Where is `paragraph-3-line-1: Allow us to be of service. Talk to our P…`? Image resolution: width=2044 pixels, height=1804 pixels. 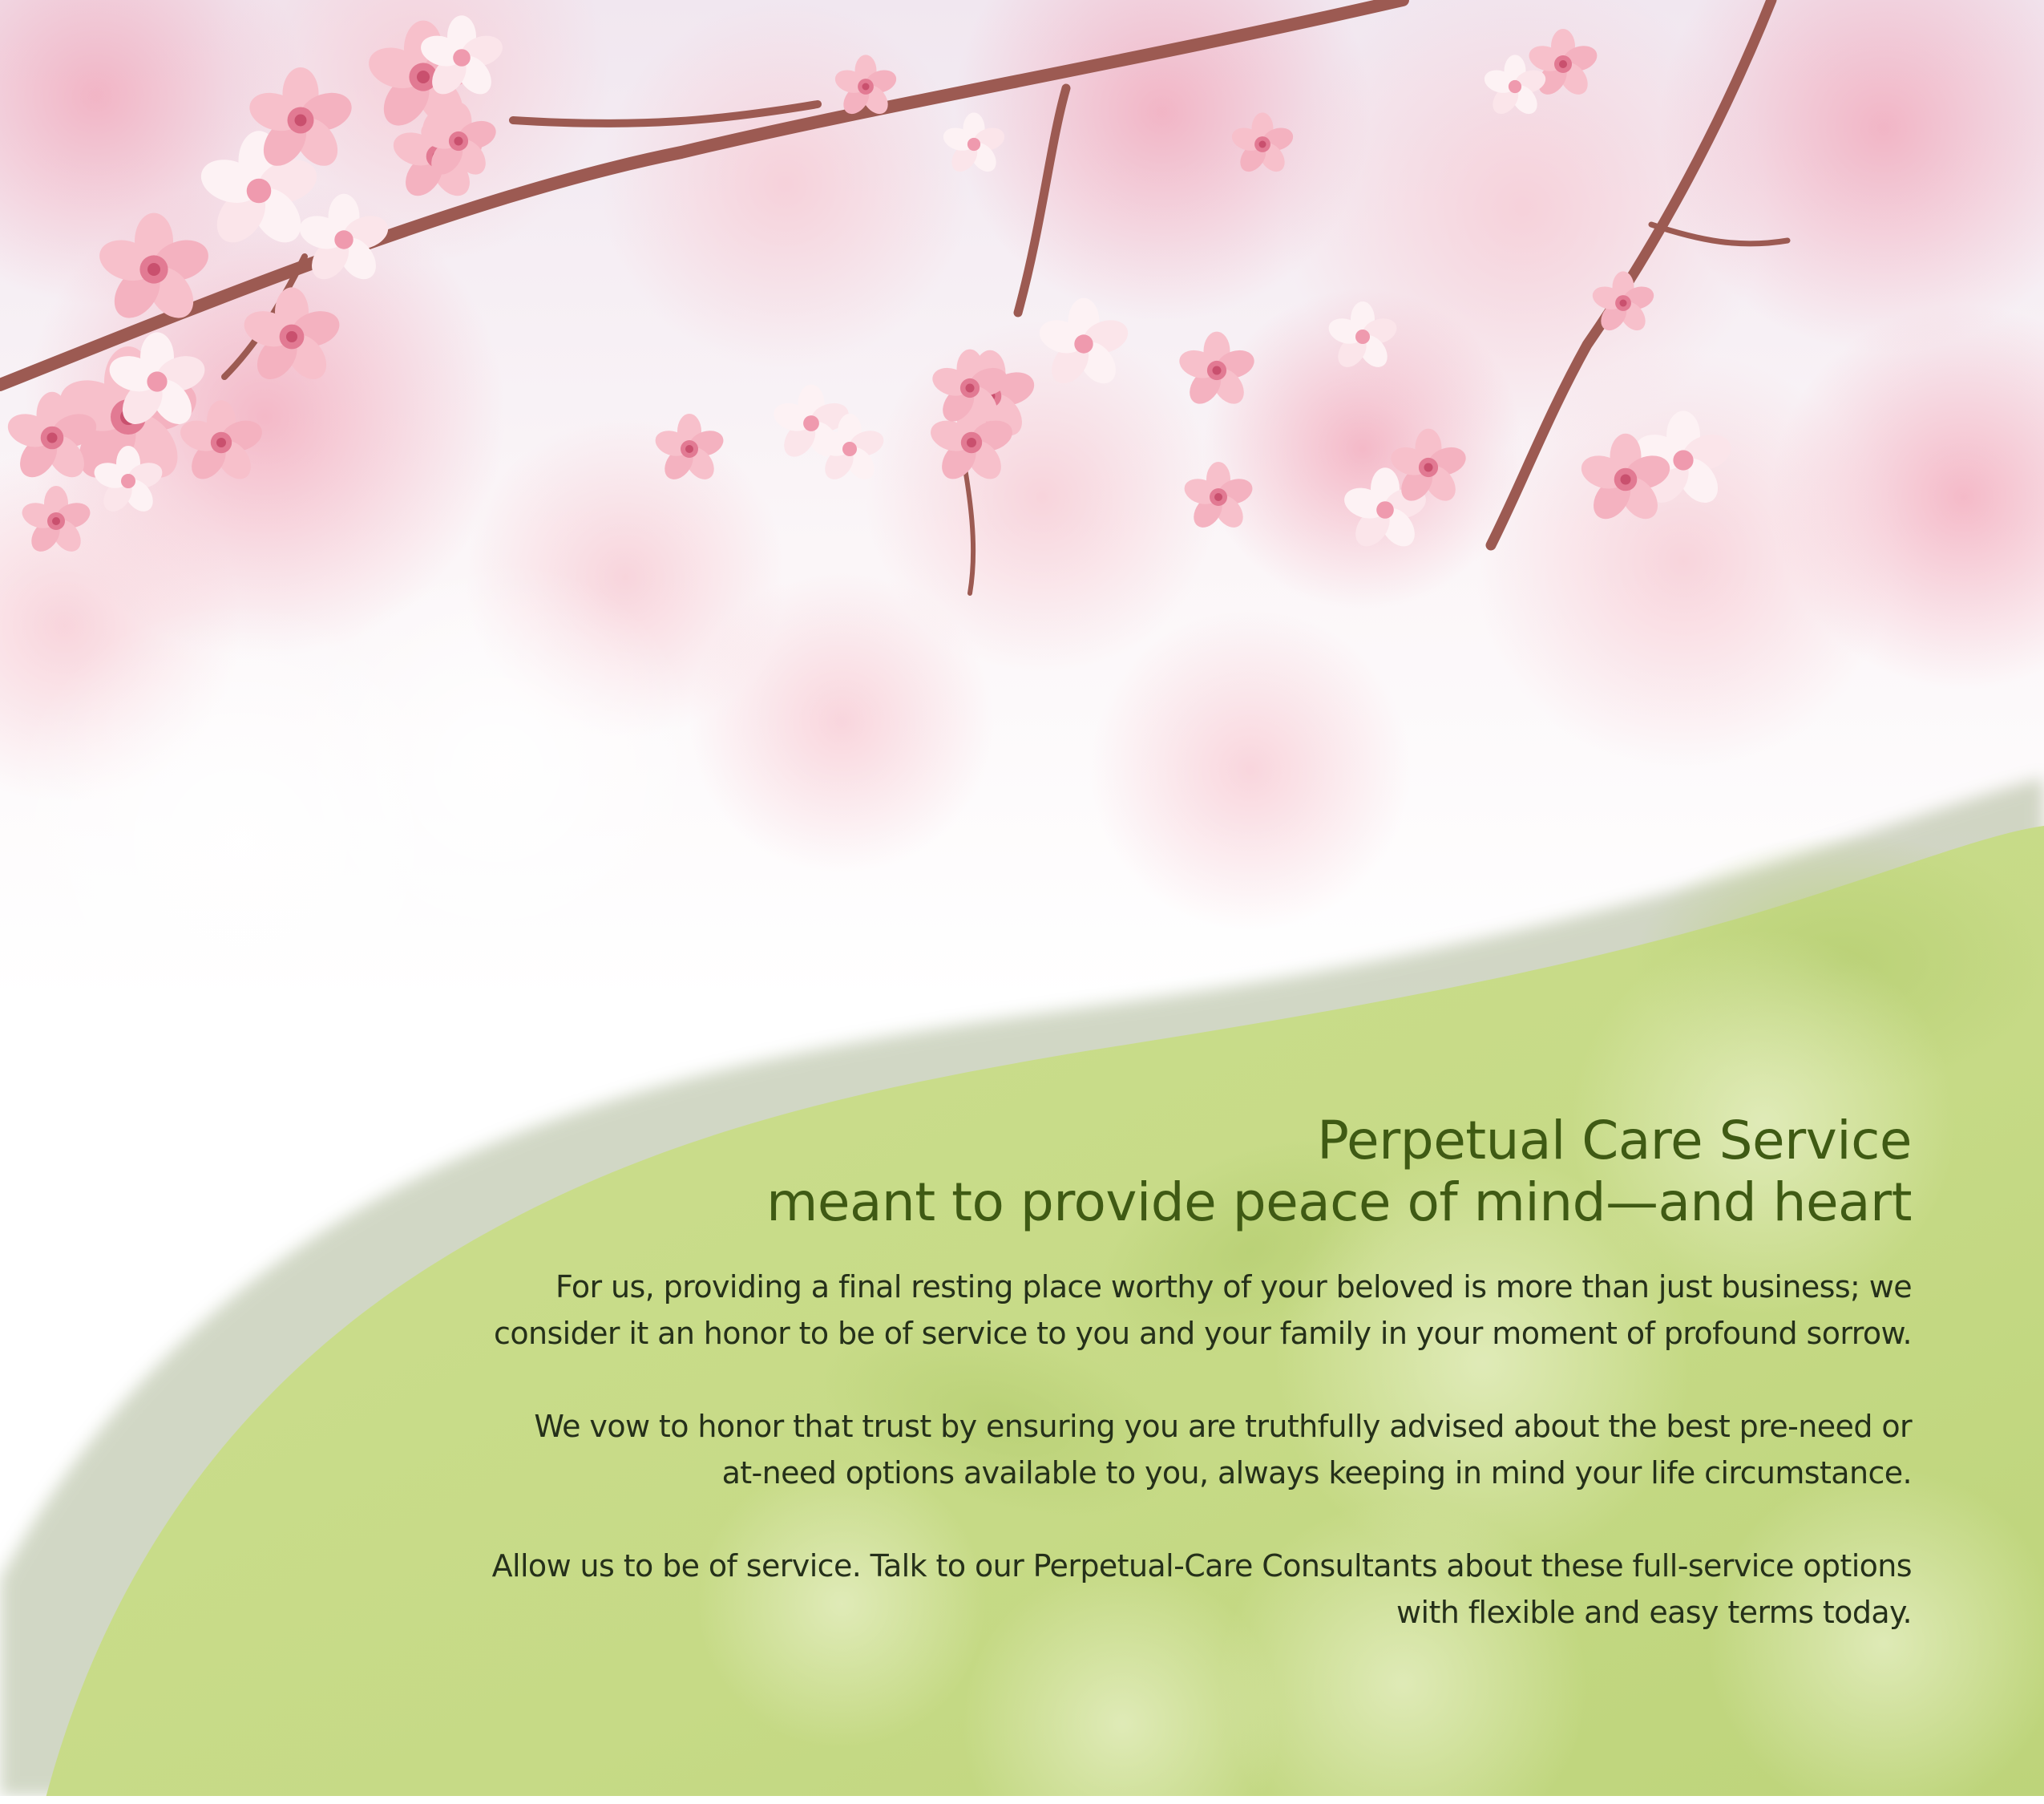
paragraph-3-line-1: Allow us to be of service. Talk to our P… is located at coordinates (1202, 1566).